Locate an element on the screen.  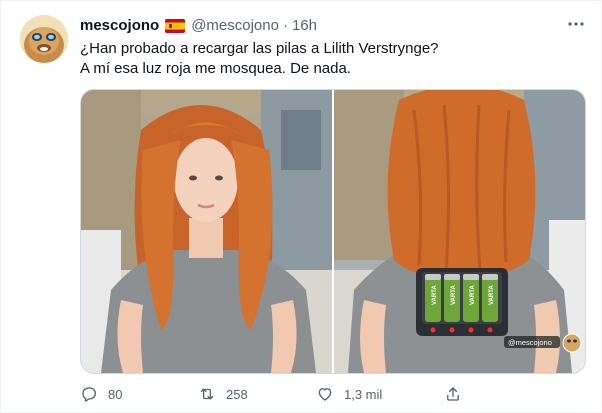
retweet-icon is located at coordinates (207, 394).